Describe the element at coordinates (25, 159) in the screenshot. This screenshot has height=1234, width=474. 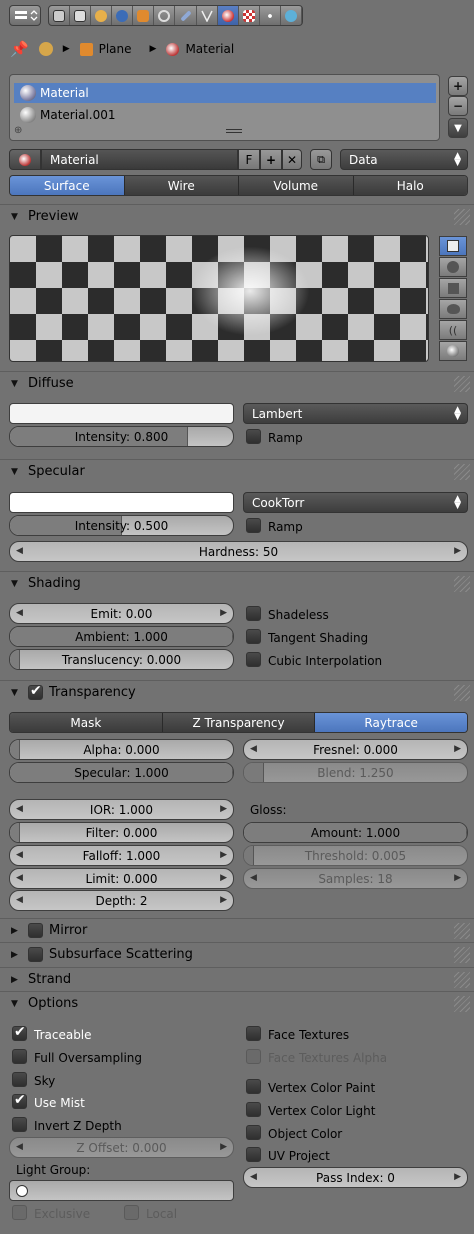
I see `browse-material-button` at that location.